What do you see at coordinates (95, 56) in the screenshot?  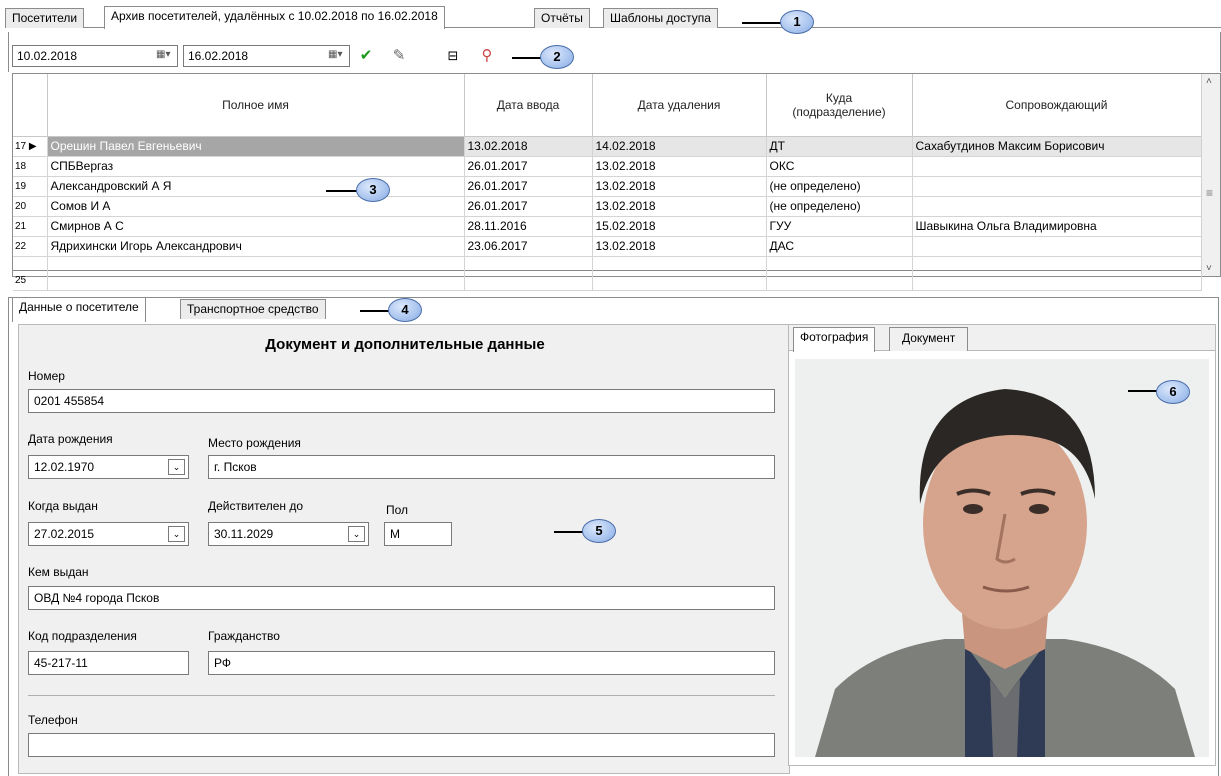 I see `date-from-field: 10.02.2018 ▦▾` at bounding box center [95, 56].